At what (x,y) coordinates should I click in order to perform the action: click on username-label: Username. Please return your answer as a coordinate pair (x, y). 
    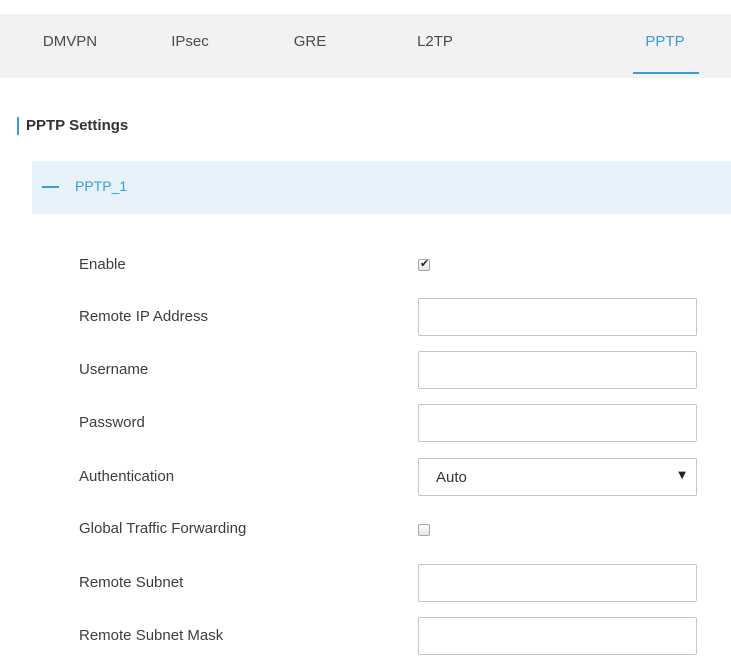
    Looking at the image, I should click on (114, 369).